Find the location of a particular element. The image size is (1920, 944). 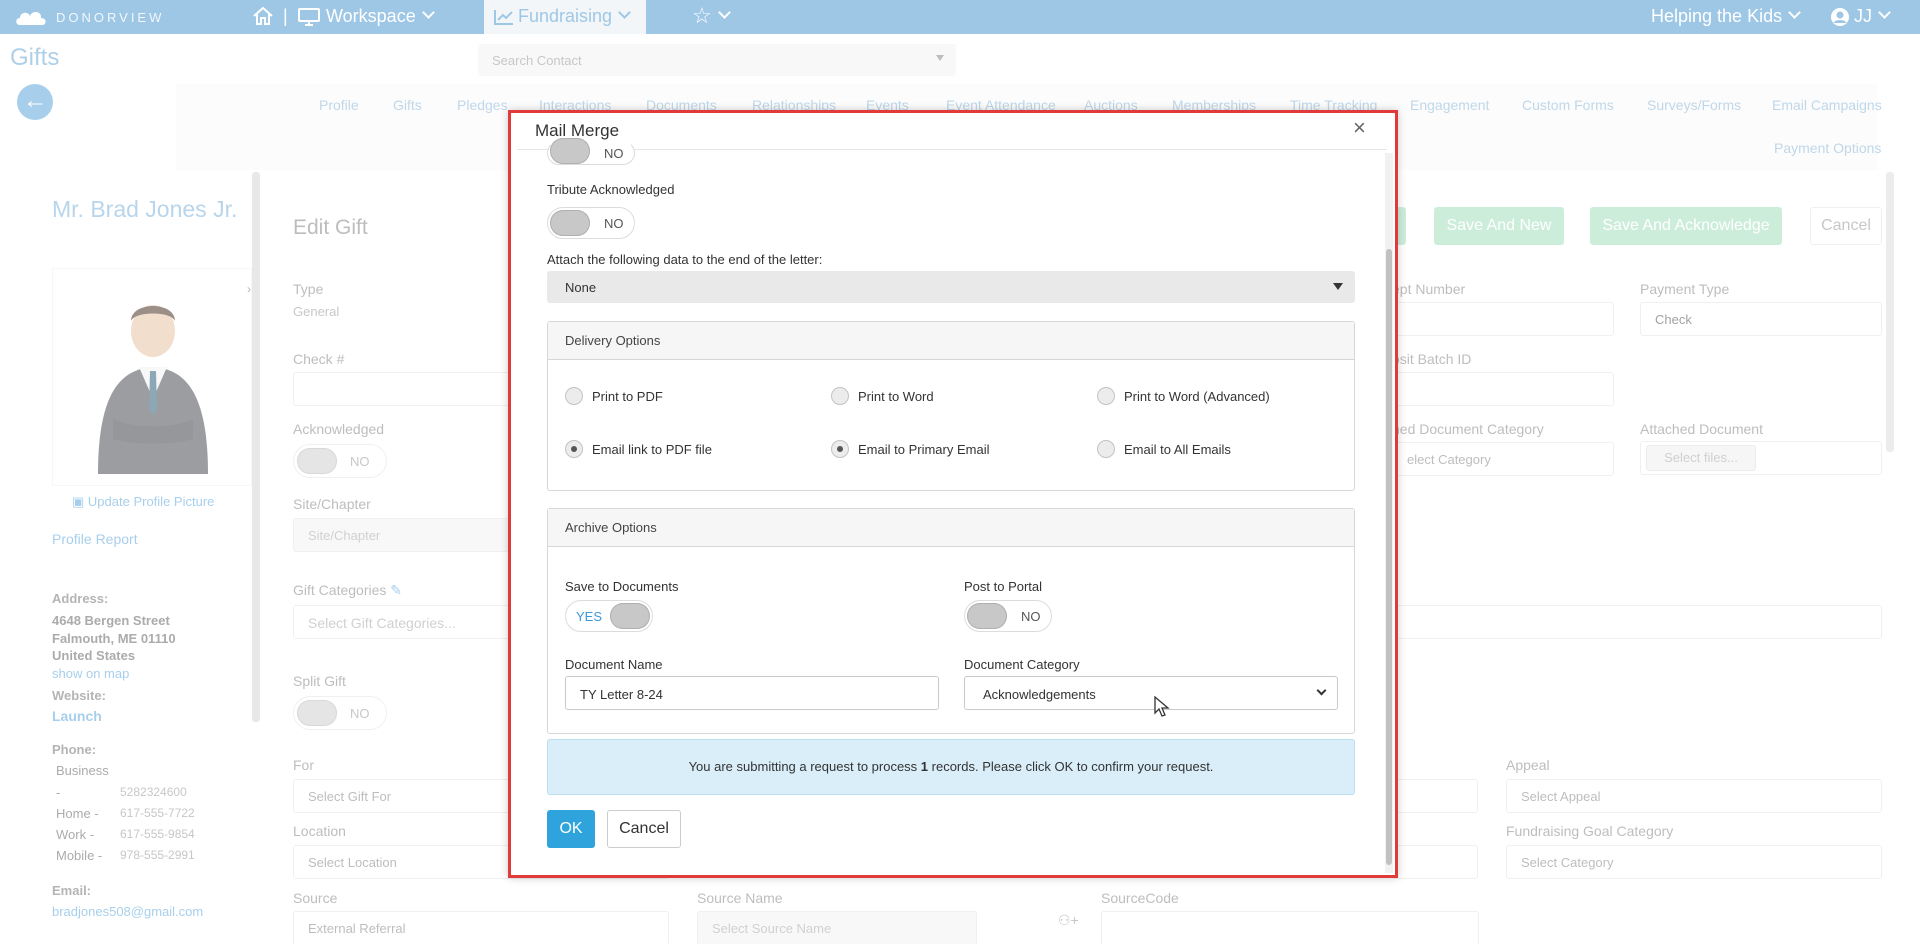

radio-print-word-advanced is located at coordinates (1106, 396).